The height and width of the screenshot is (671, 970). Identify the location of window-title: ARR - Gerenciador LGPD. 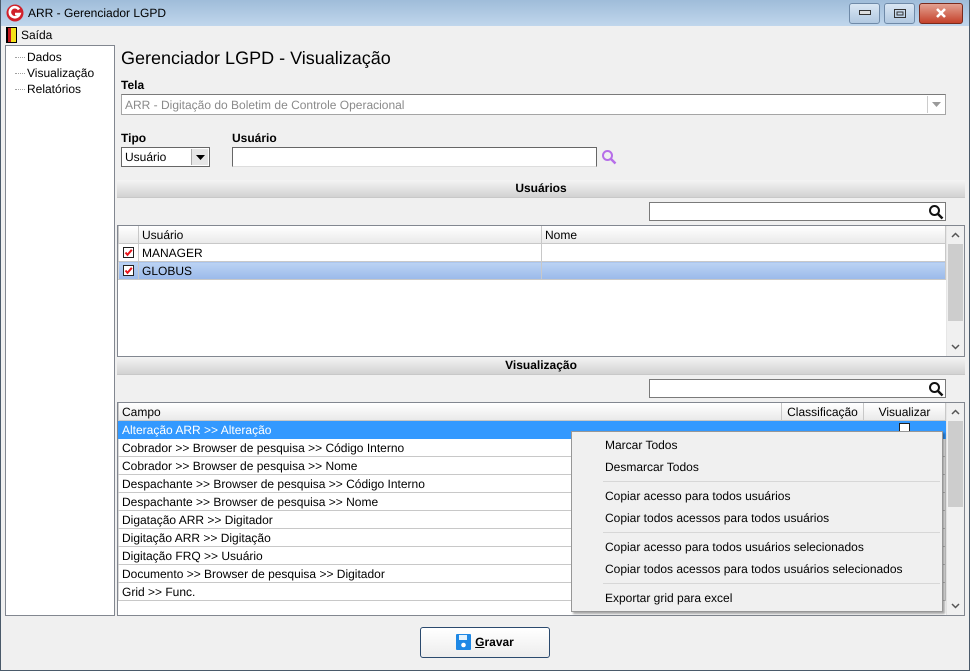
(98, 13).